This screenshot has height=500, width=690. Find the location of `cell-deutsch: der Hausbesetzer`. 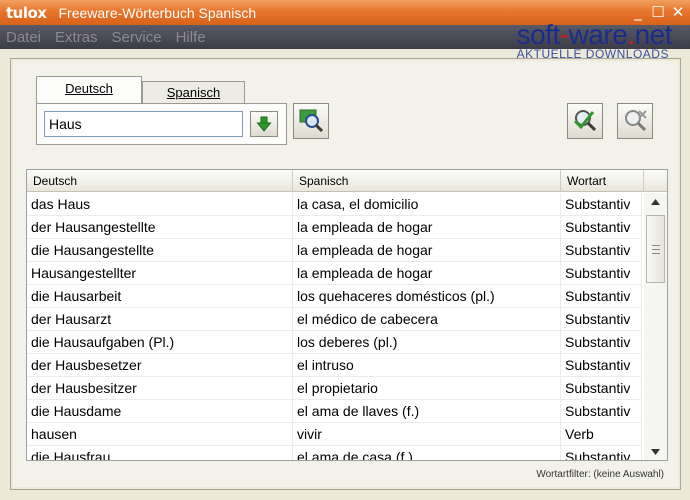

cell-deutsch: der Hausbesetzer is located at coordinates (160, 365).